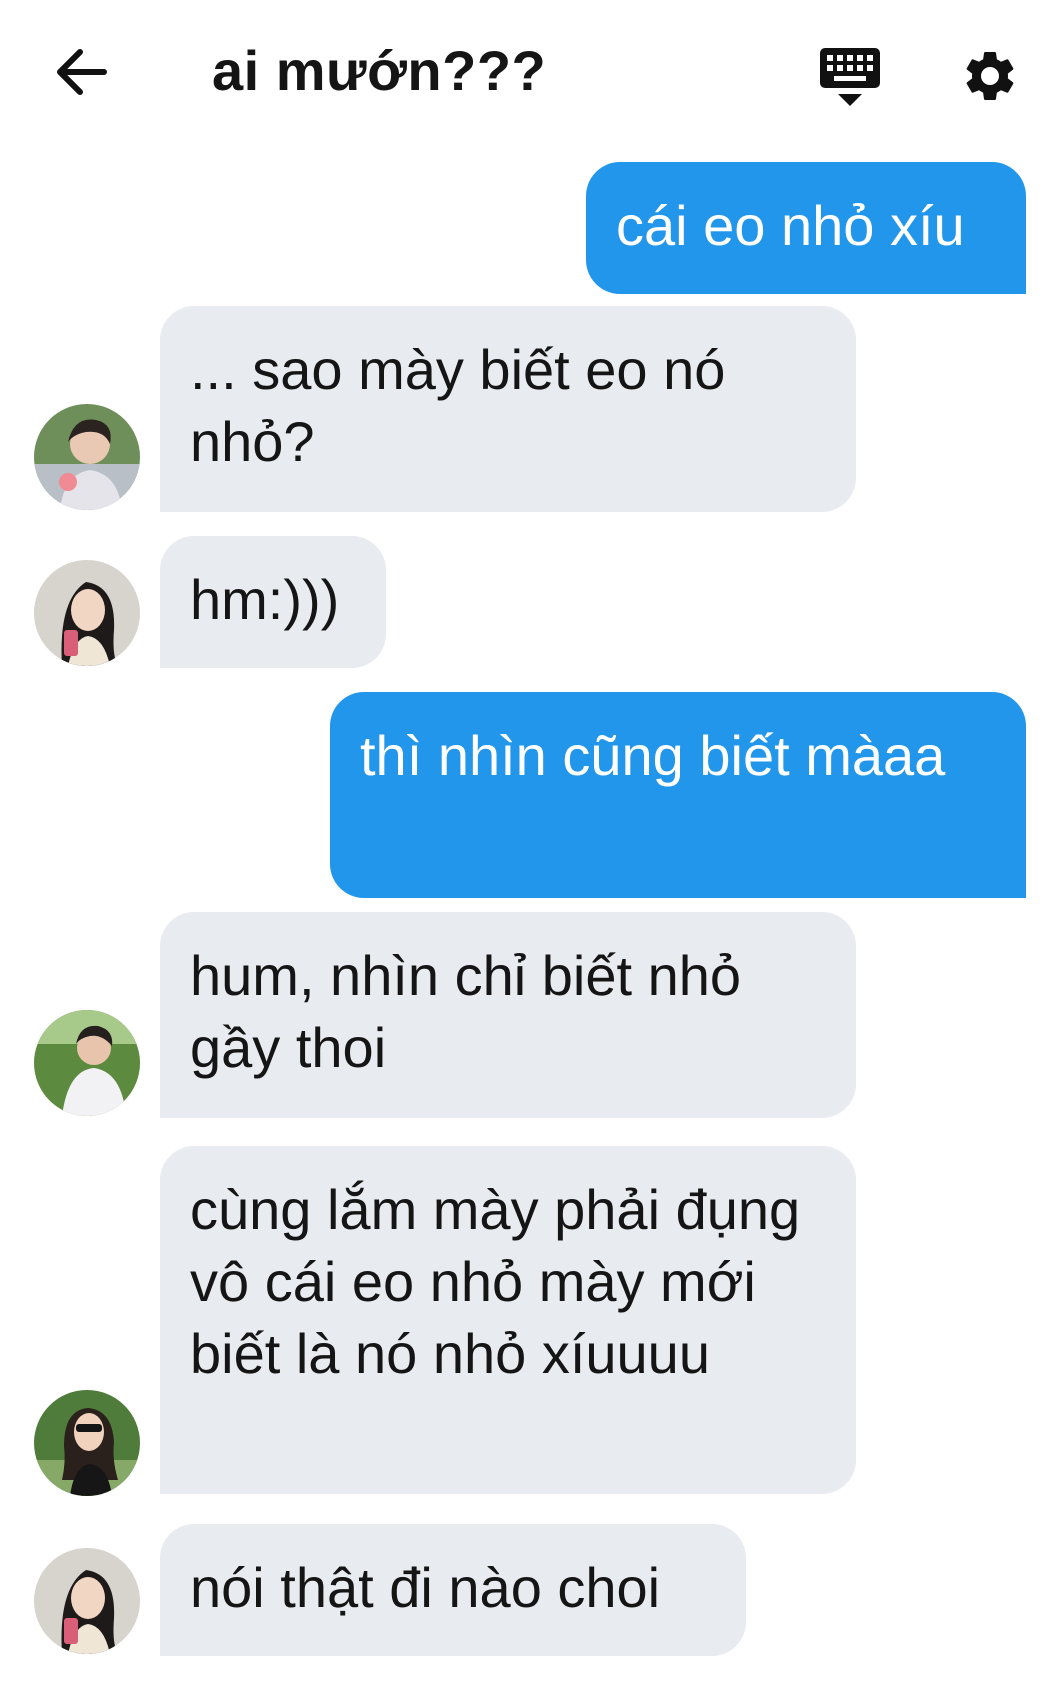 The height and width of the screenshot is (1691, 1060). I want to click on message-text: cái eo nhỏ xíu, so click(790, 225).